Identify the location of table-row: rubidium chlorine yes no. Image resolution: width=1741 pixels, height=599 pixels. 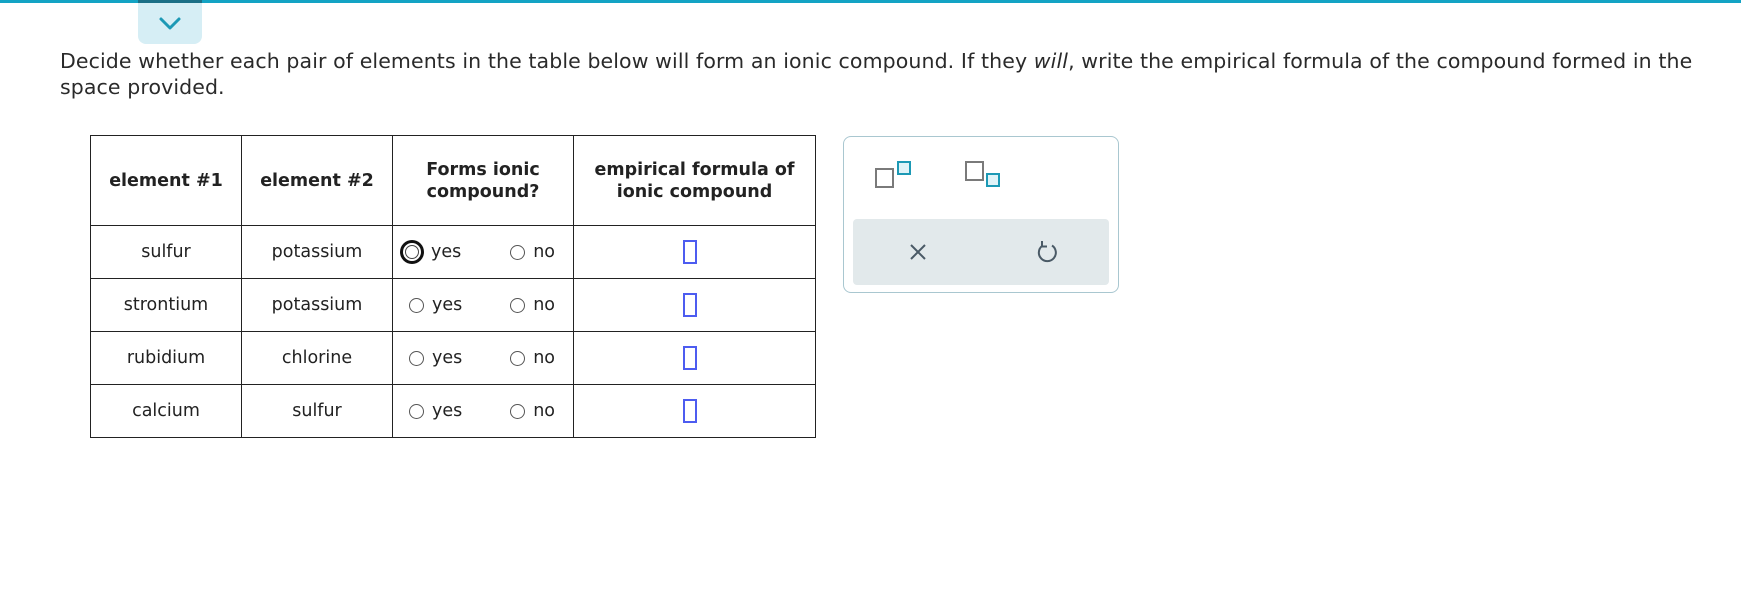
(453, 358).